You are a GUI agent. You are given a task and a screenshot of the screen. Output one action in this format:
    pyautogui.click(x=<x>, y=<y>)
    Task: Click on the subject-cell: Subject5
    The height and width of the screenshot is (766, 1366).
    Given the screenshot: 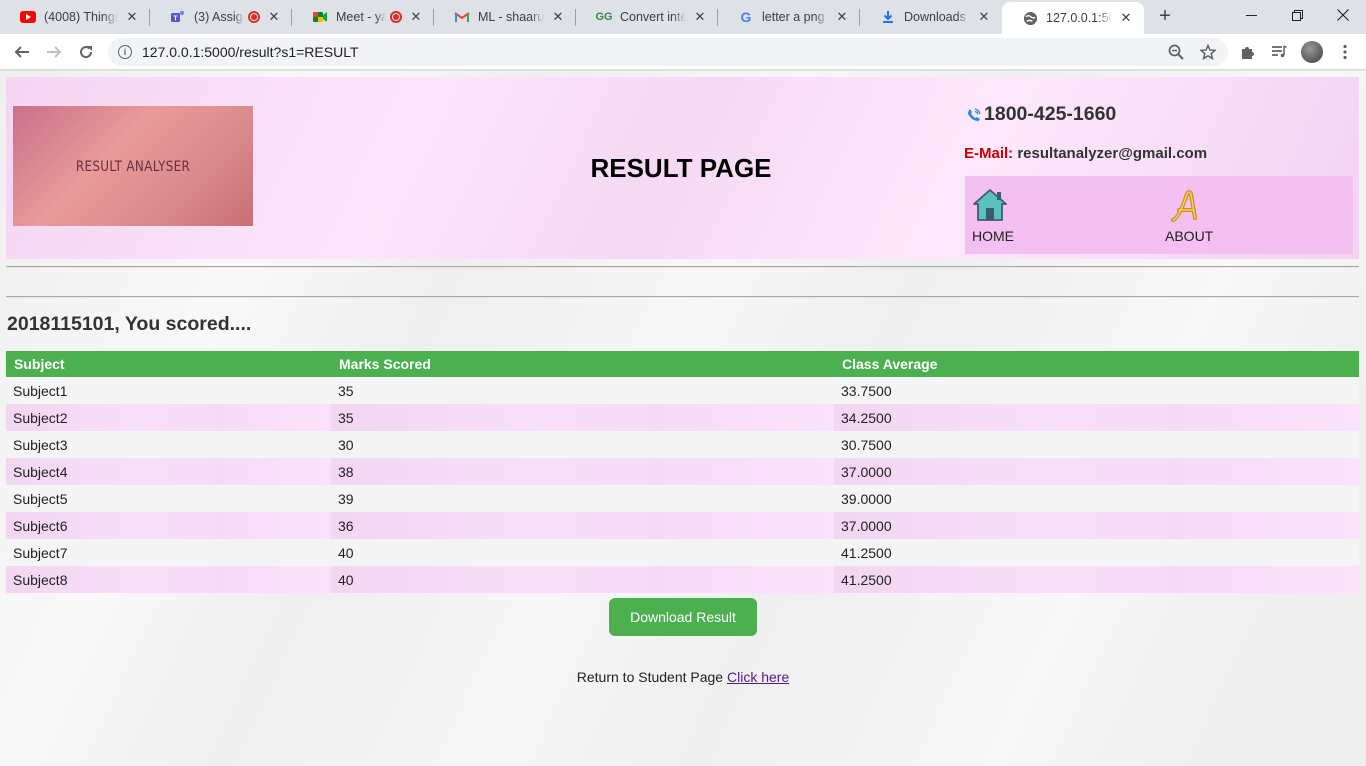 What is the action you would take?
    pyautogui.click(x=168, y=498)
    